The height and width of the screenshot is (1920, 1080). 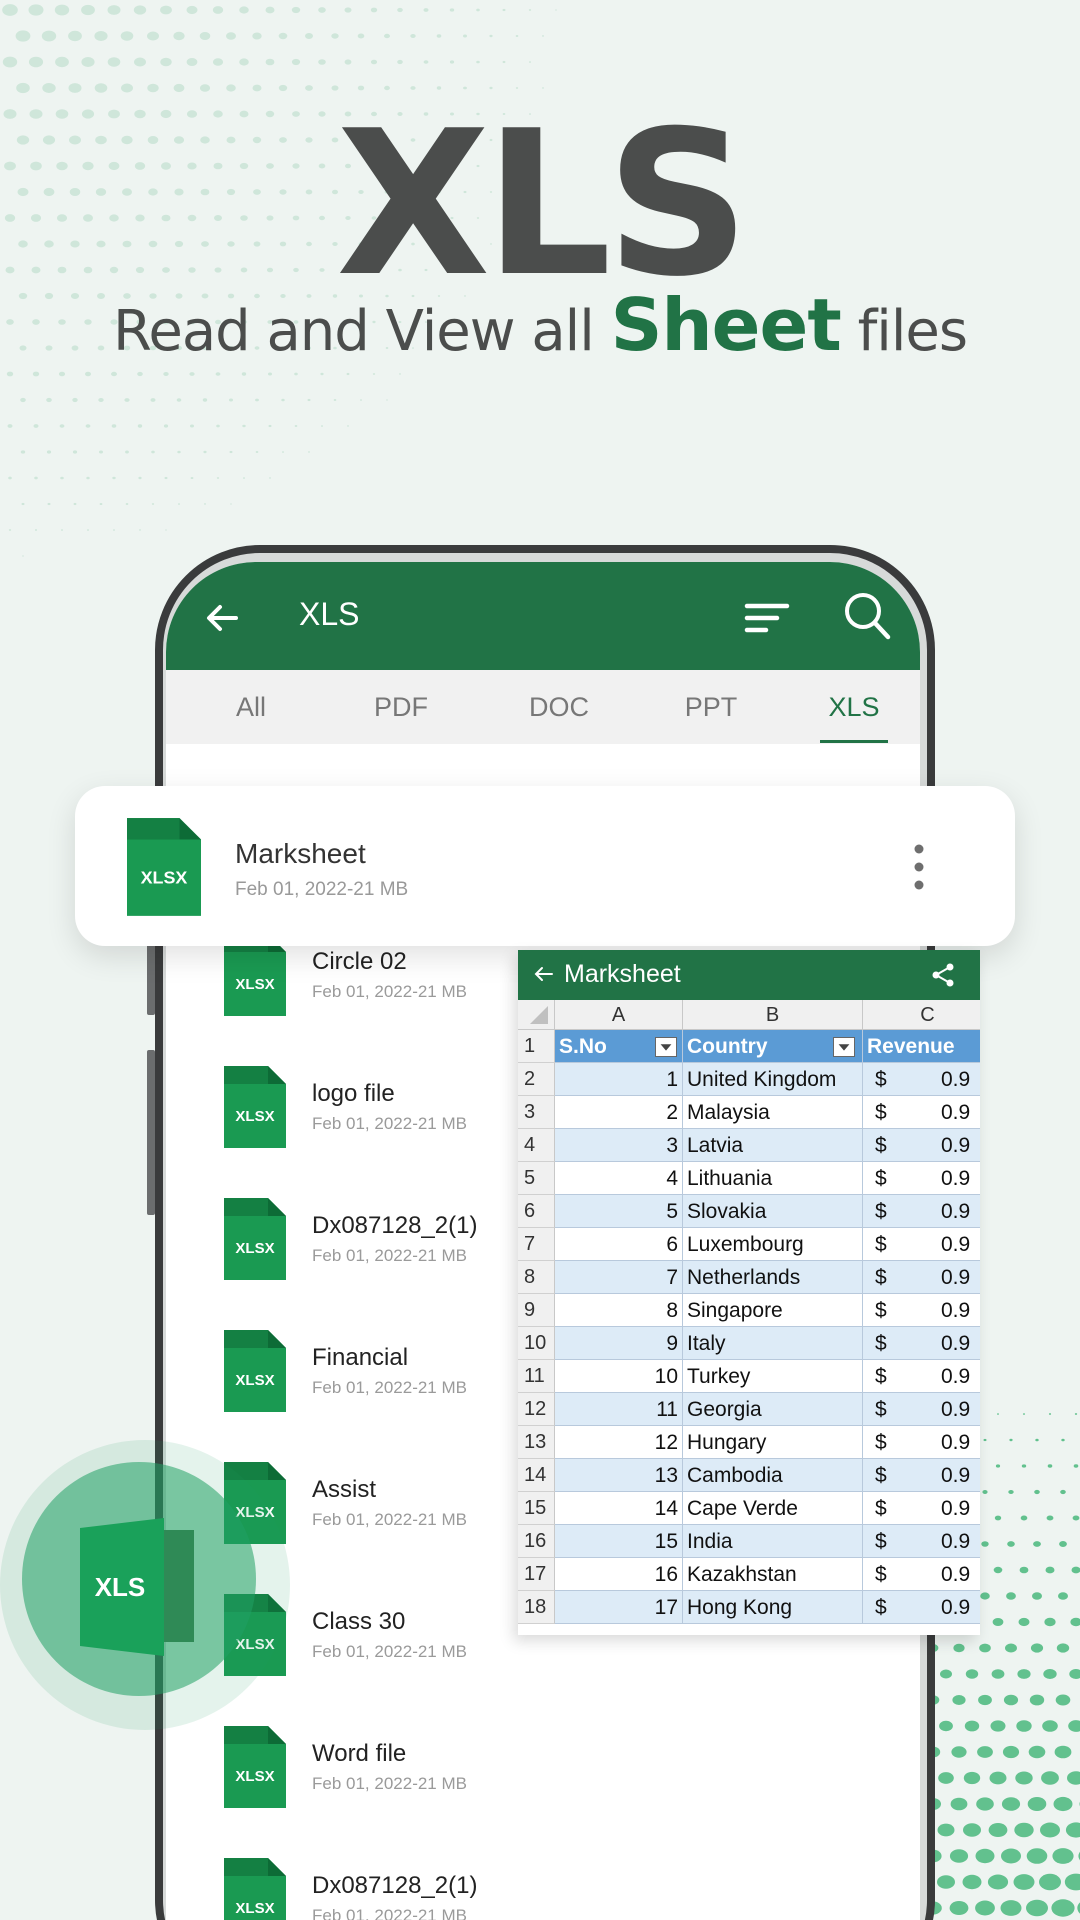 What do you see at coordinates (943, 975) in the screenshot?
I see `share-icon` at bounding box center [943, 975].